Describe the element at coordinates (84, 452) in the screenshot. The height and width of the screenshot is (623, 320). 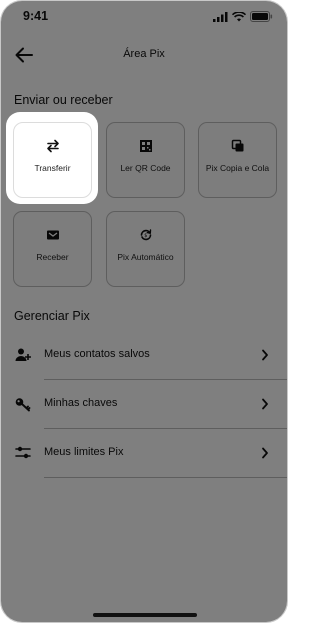
I see `row-label: Meus limites Pix` at that location.